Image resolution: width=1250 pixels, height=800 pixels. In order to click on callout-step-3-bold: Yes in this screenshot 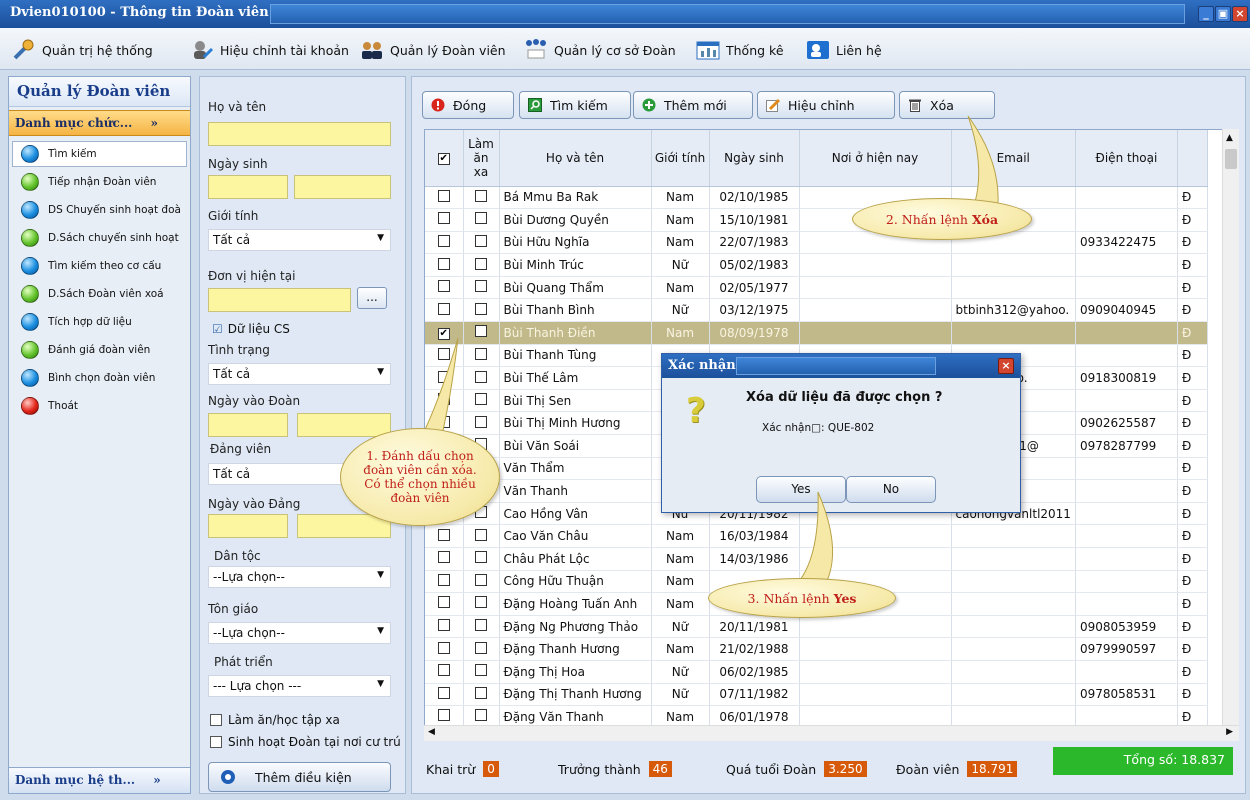, I will do `click(845, 598)`.